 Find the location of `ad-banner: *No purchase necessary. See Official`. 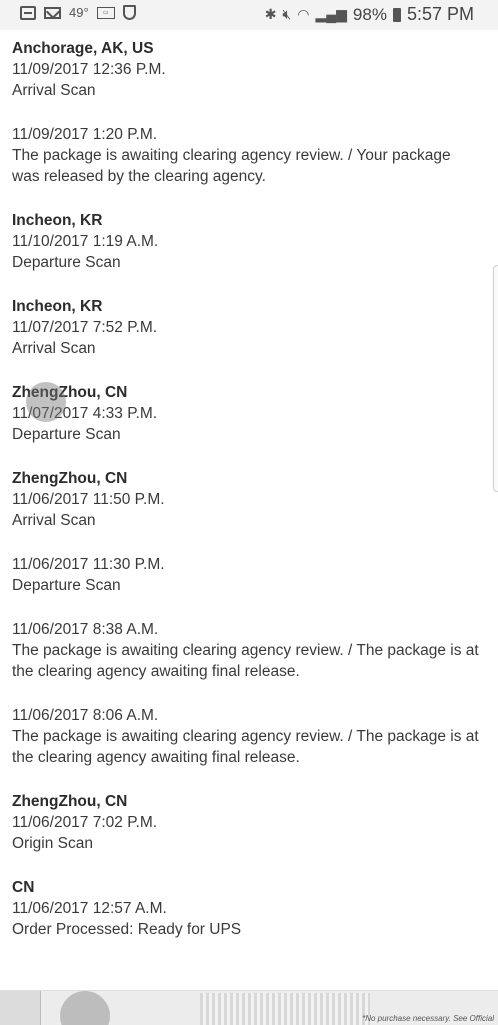

ad-banner: *No purchase necessary. See Official is located at coordinates (249, 1007).